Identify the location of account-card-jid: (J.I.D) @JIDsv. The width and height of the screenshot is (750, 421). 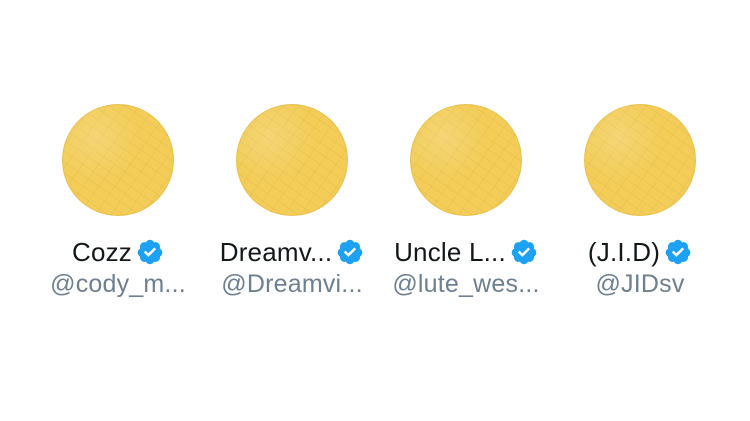
(640, 201).